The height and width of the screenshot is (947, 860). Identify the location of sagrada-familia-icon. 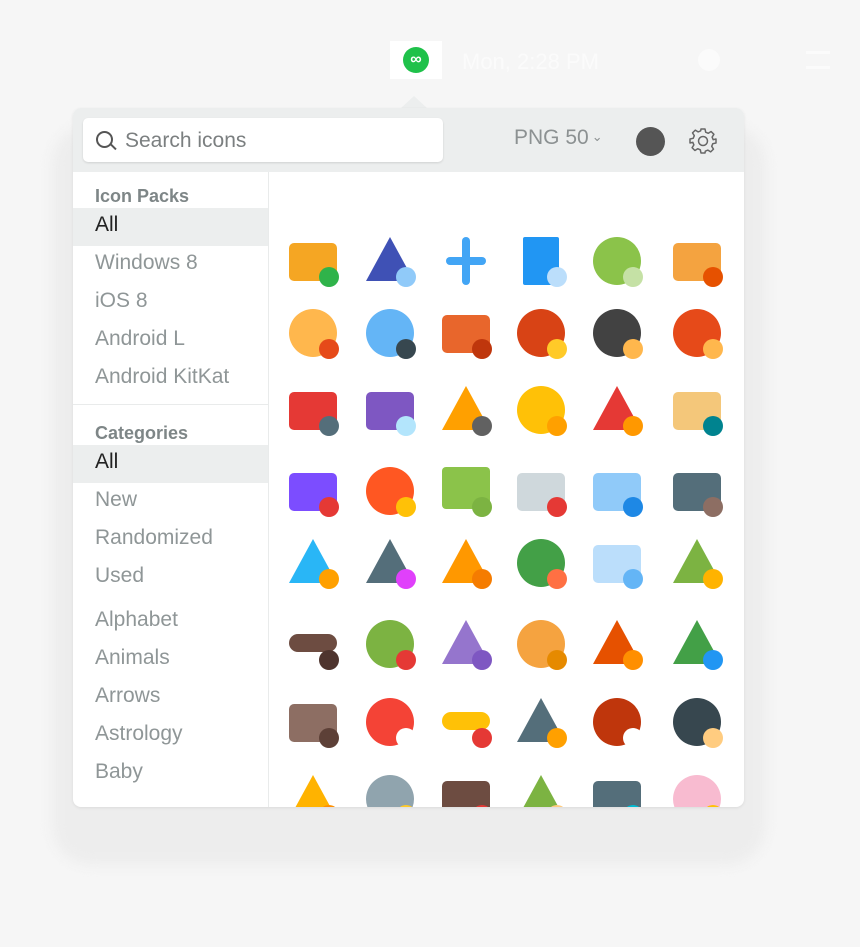
(313, 722).